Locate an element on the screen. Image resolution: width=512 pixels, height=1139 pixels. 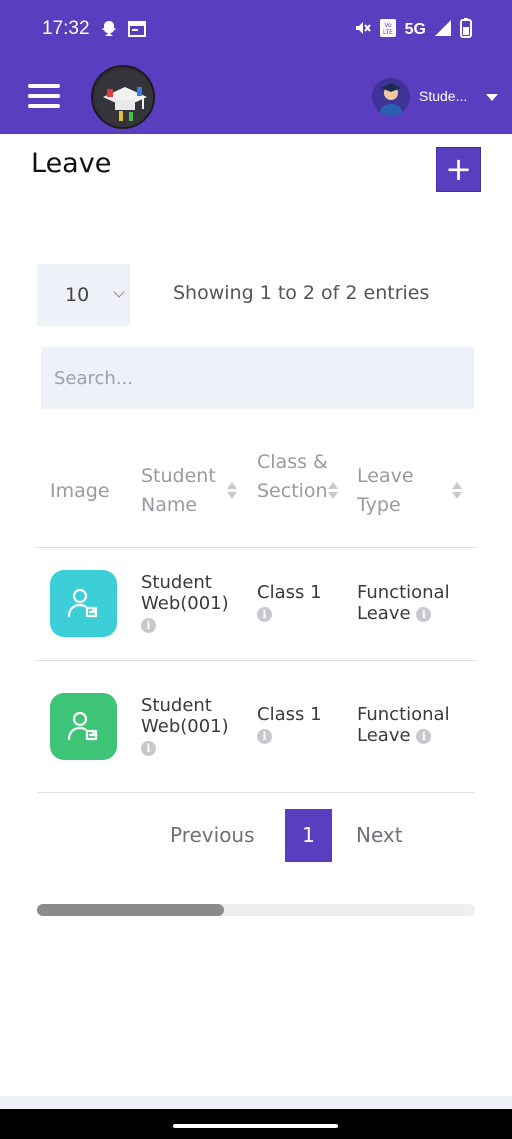
page-length-select: 10 is located at coordinates (83, 295).